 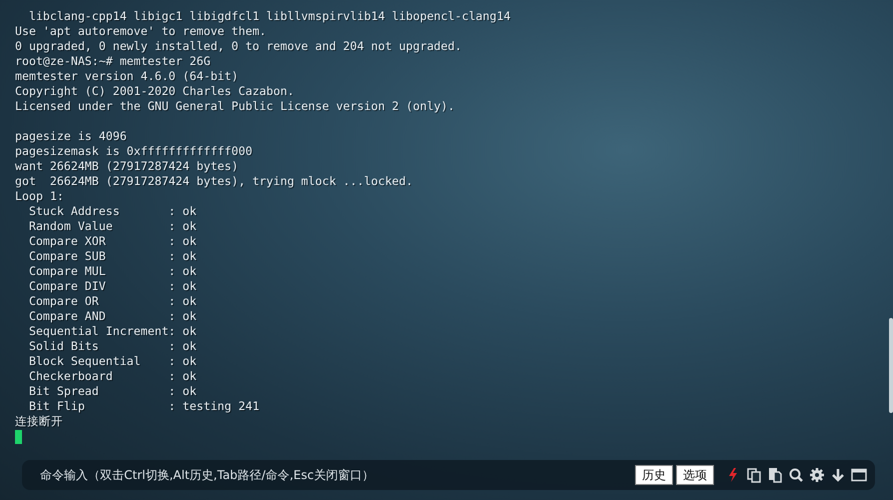 I want to click on search-icon, so click(x=796, y=475).